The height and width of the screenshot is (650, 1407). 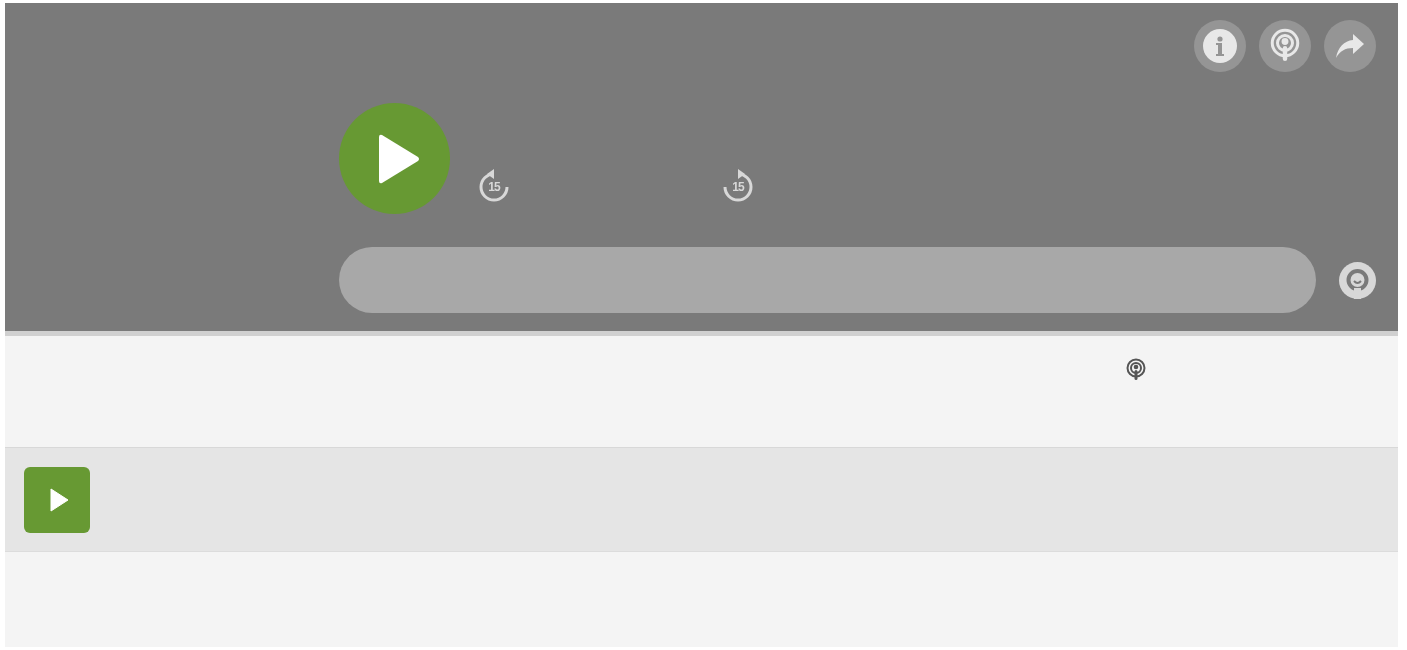 I want to click on episode-play-button, so click(x=57, y=499).